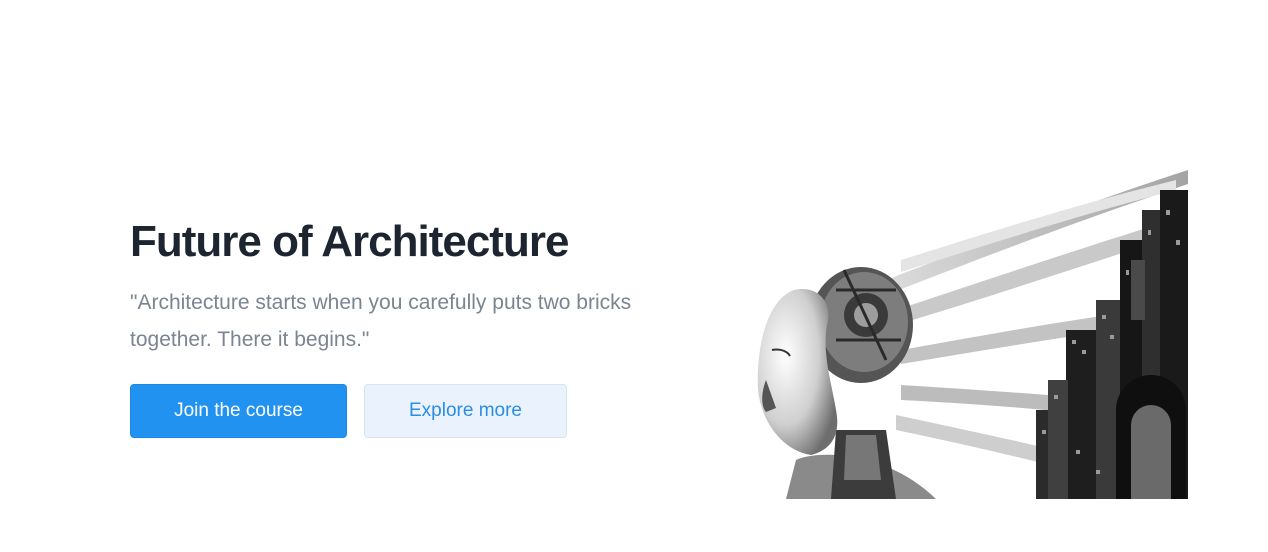  What do you see at coordinates (238, 411) in the screenshot?
I see `join-course-button: Join the course` at bounding box center [238, 411].